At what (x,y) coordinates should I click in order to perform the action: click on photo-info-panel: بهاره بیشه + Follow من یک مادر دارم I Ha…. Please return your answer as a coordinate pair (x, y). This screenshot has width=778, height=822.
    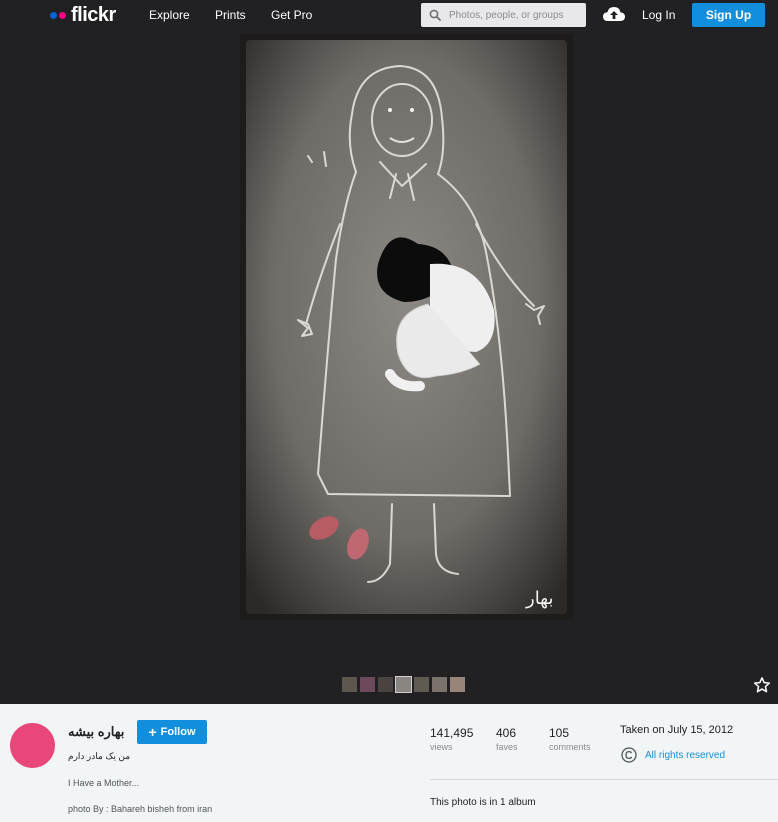
    Looking at the image, I should click on (389, 763).